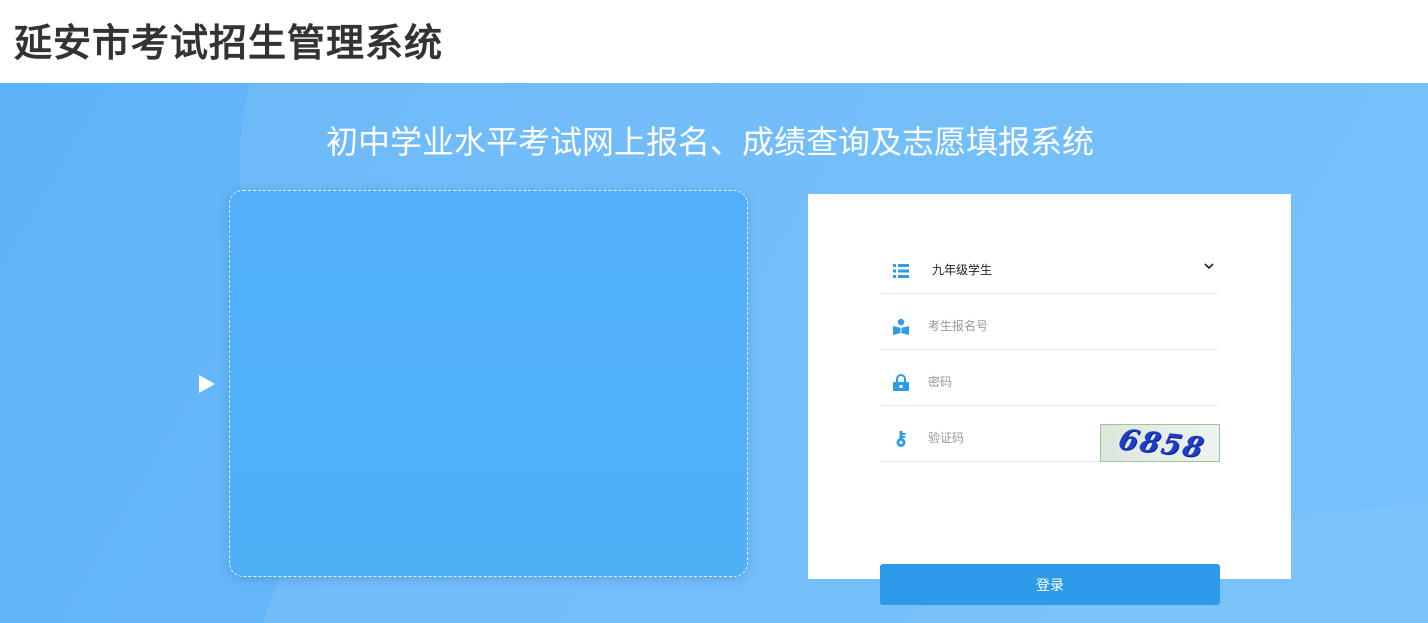  What do you see at coordinates (1028, 326) in the screenshot?
I see `exam-id-input` at bounding box center [1028, 326].